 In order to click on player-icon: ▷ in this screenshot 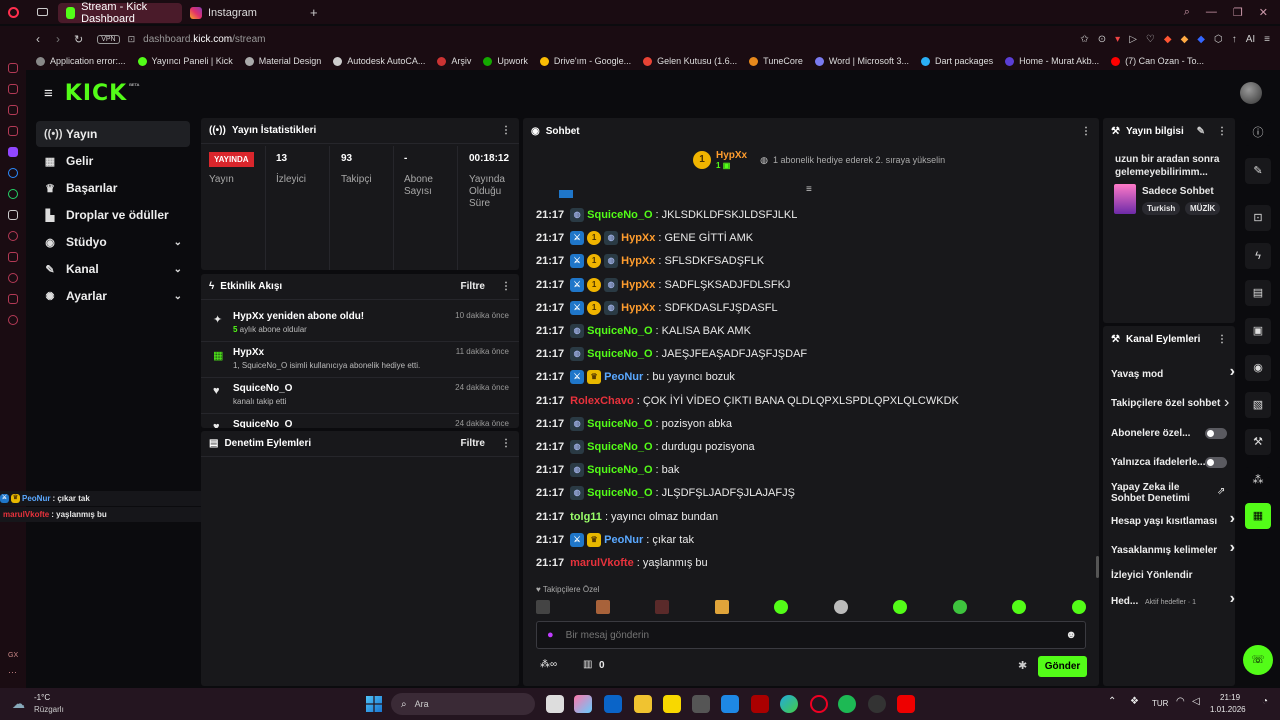, I will do `click(1133, 39)`.